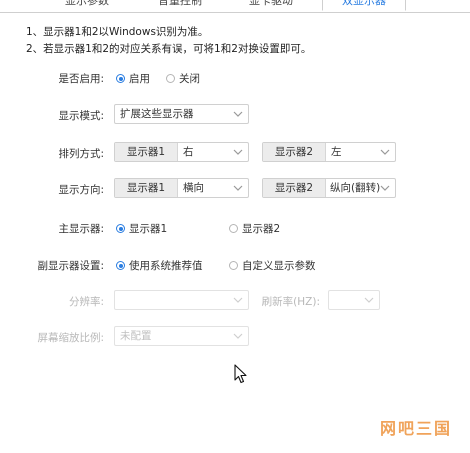 The width and height of the screenshot is (470, 453). Describe the element at coordinates (166, 266) in the screenshot. I see `secondary-option-recommended-label: 使用系统推荐值` at that location.